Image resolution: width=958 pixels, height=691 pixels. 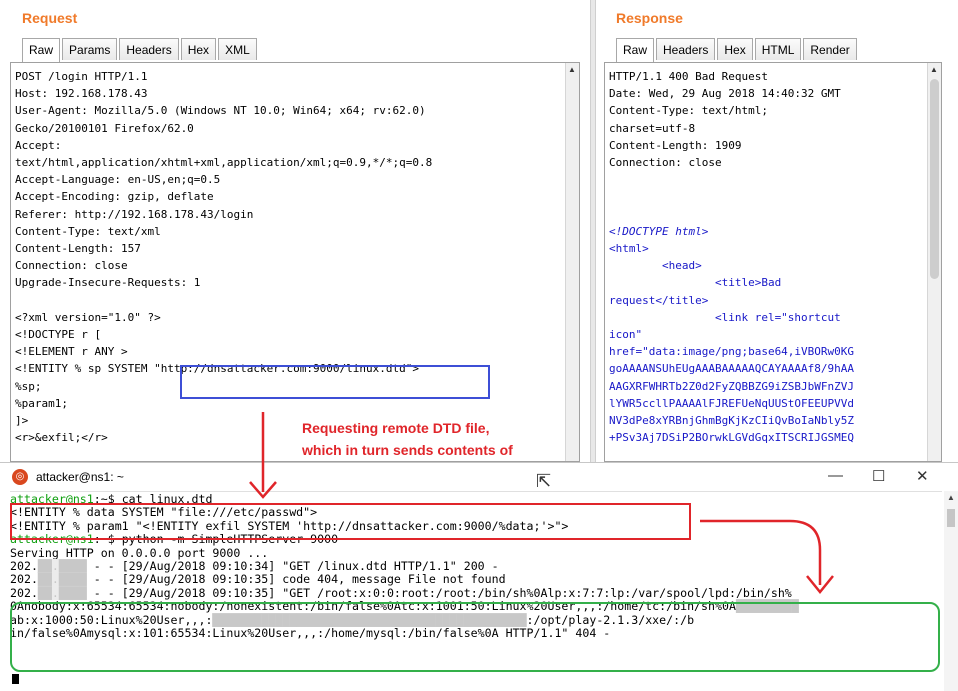 What do you see at coordinates (778, 49) in the screenshot?
I see `response-tab-html: HTML` at bounding box center [778, 49].